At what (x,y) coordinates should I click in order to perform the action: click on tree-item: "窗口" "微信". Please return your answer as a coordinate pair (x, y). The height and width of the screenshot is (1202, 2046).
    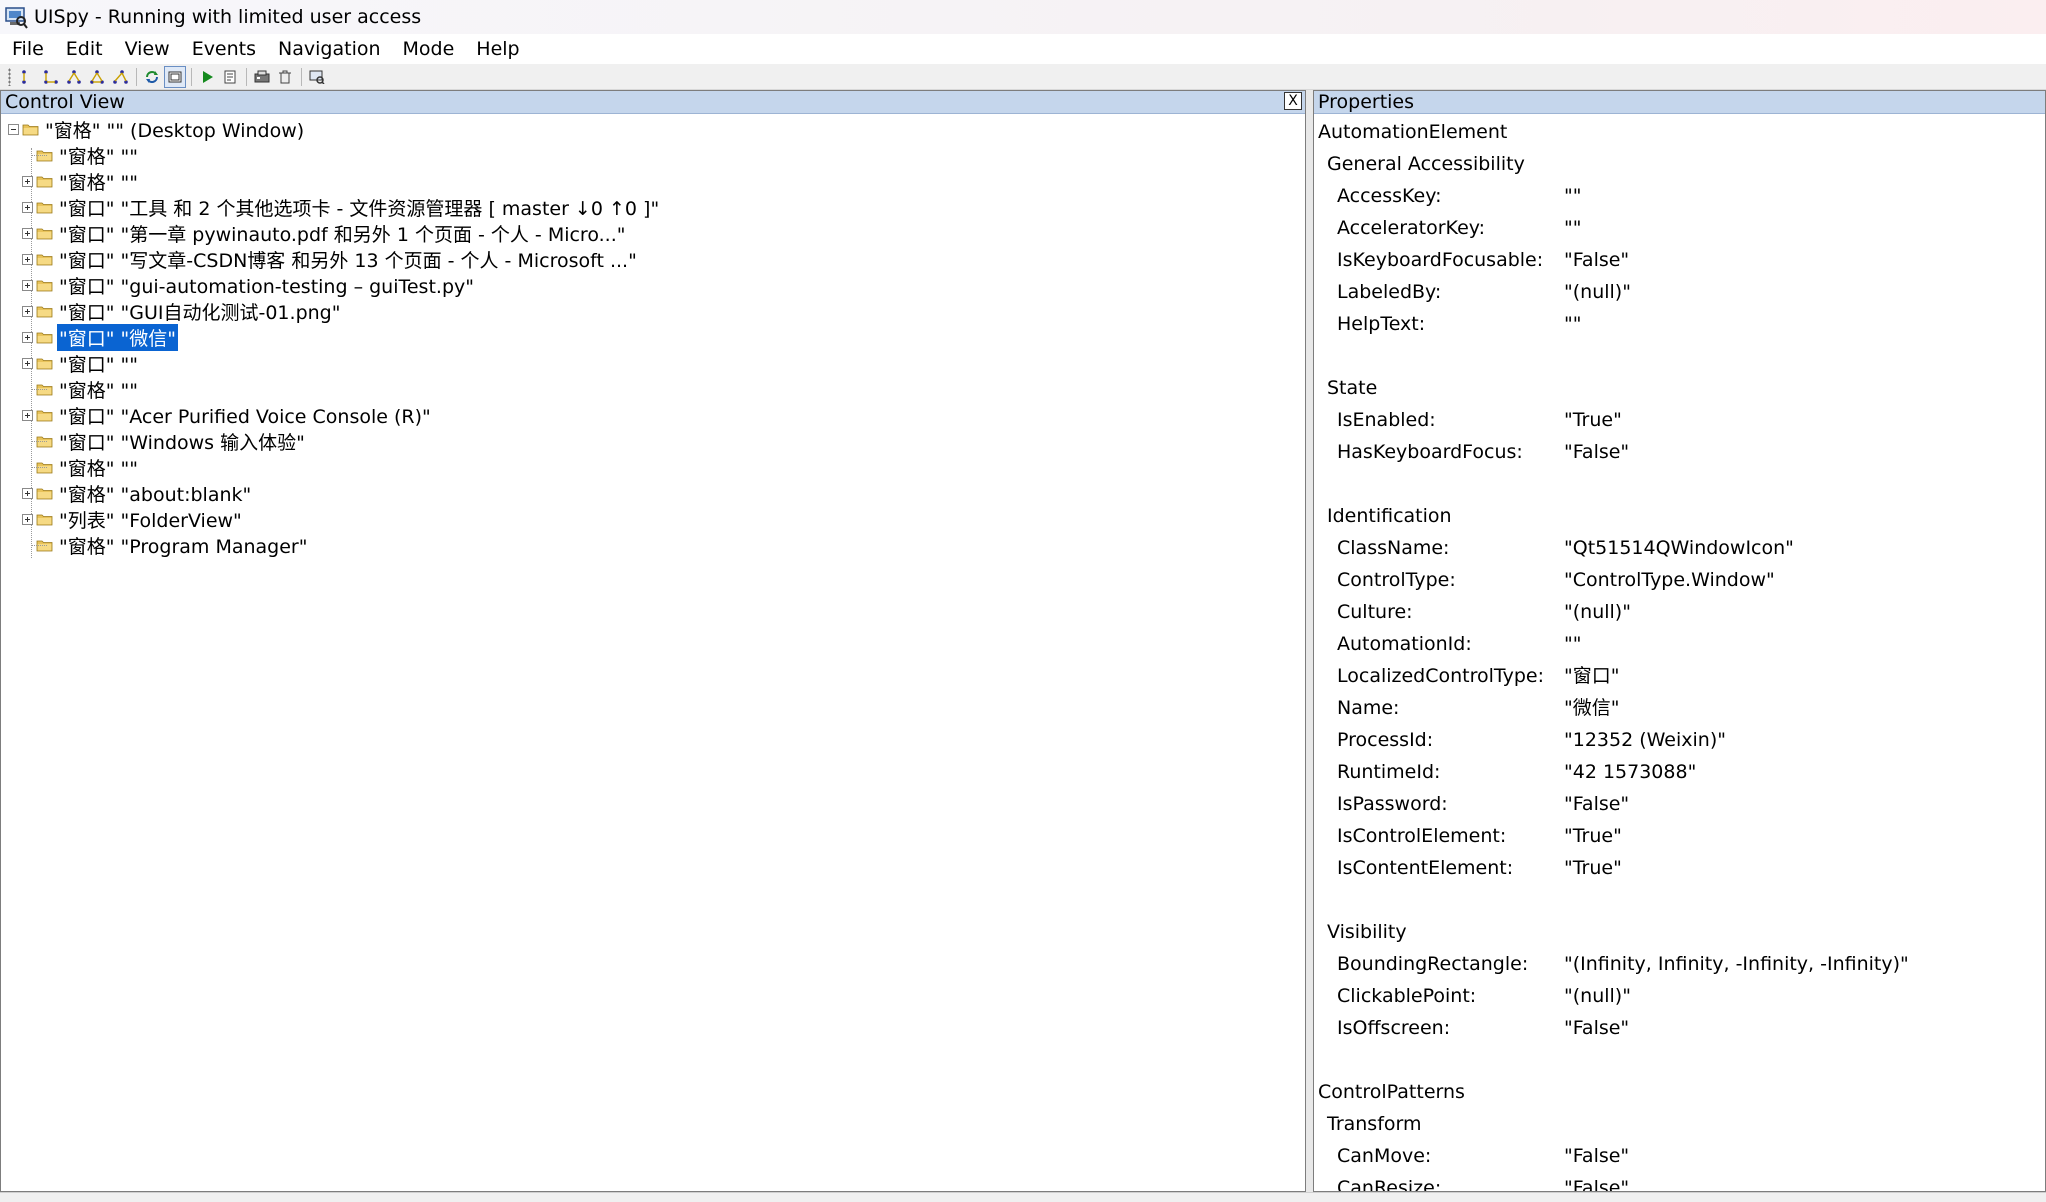
    Looking at the image, I should click on (653, 337).